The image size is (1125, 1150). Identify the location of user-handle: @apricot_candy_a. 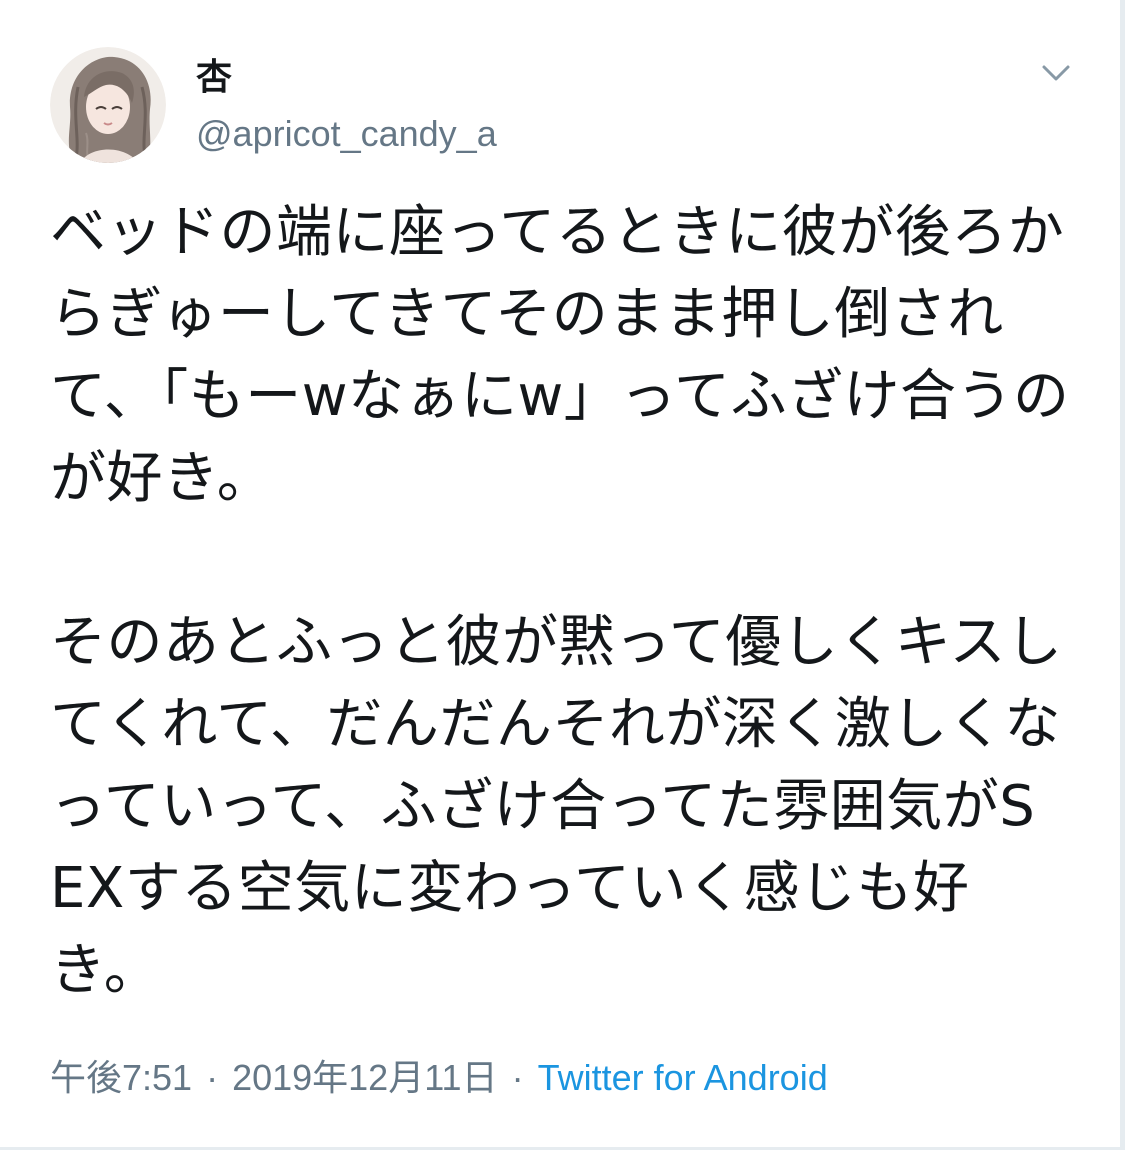
(346, 134).